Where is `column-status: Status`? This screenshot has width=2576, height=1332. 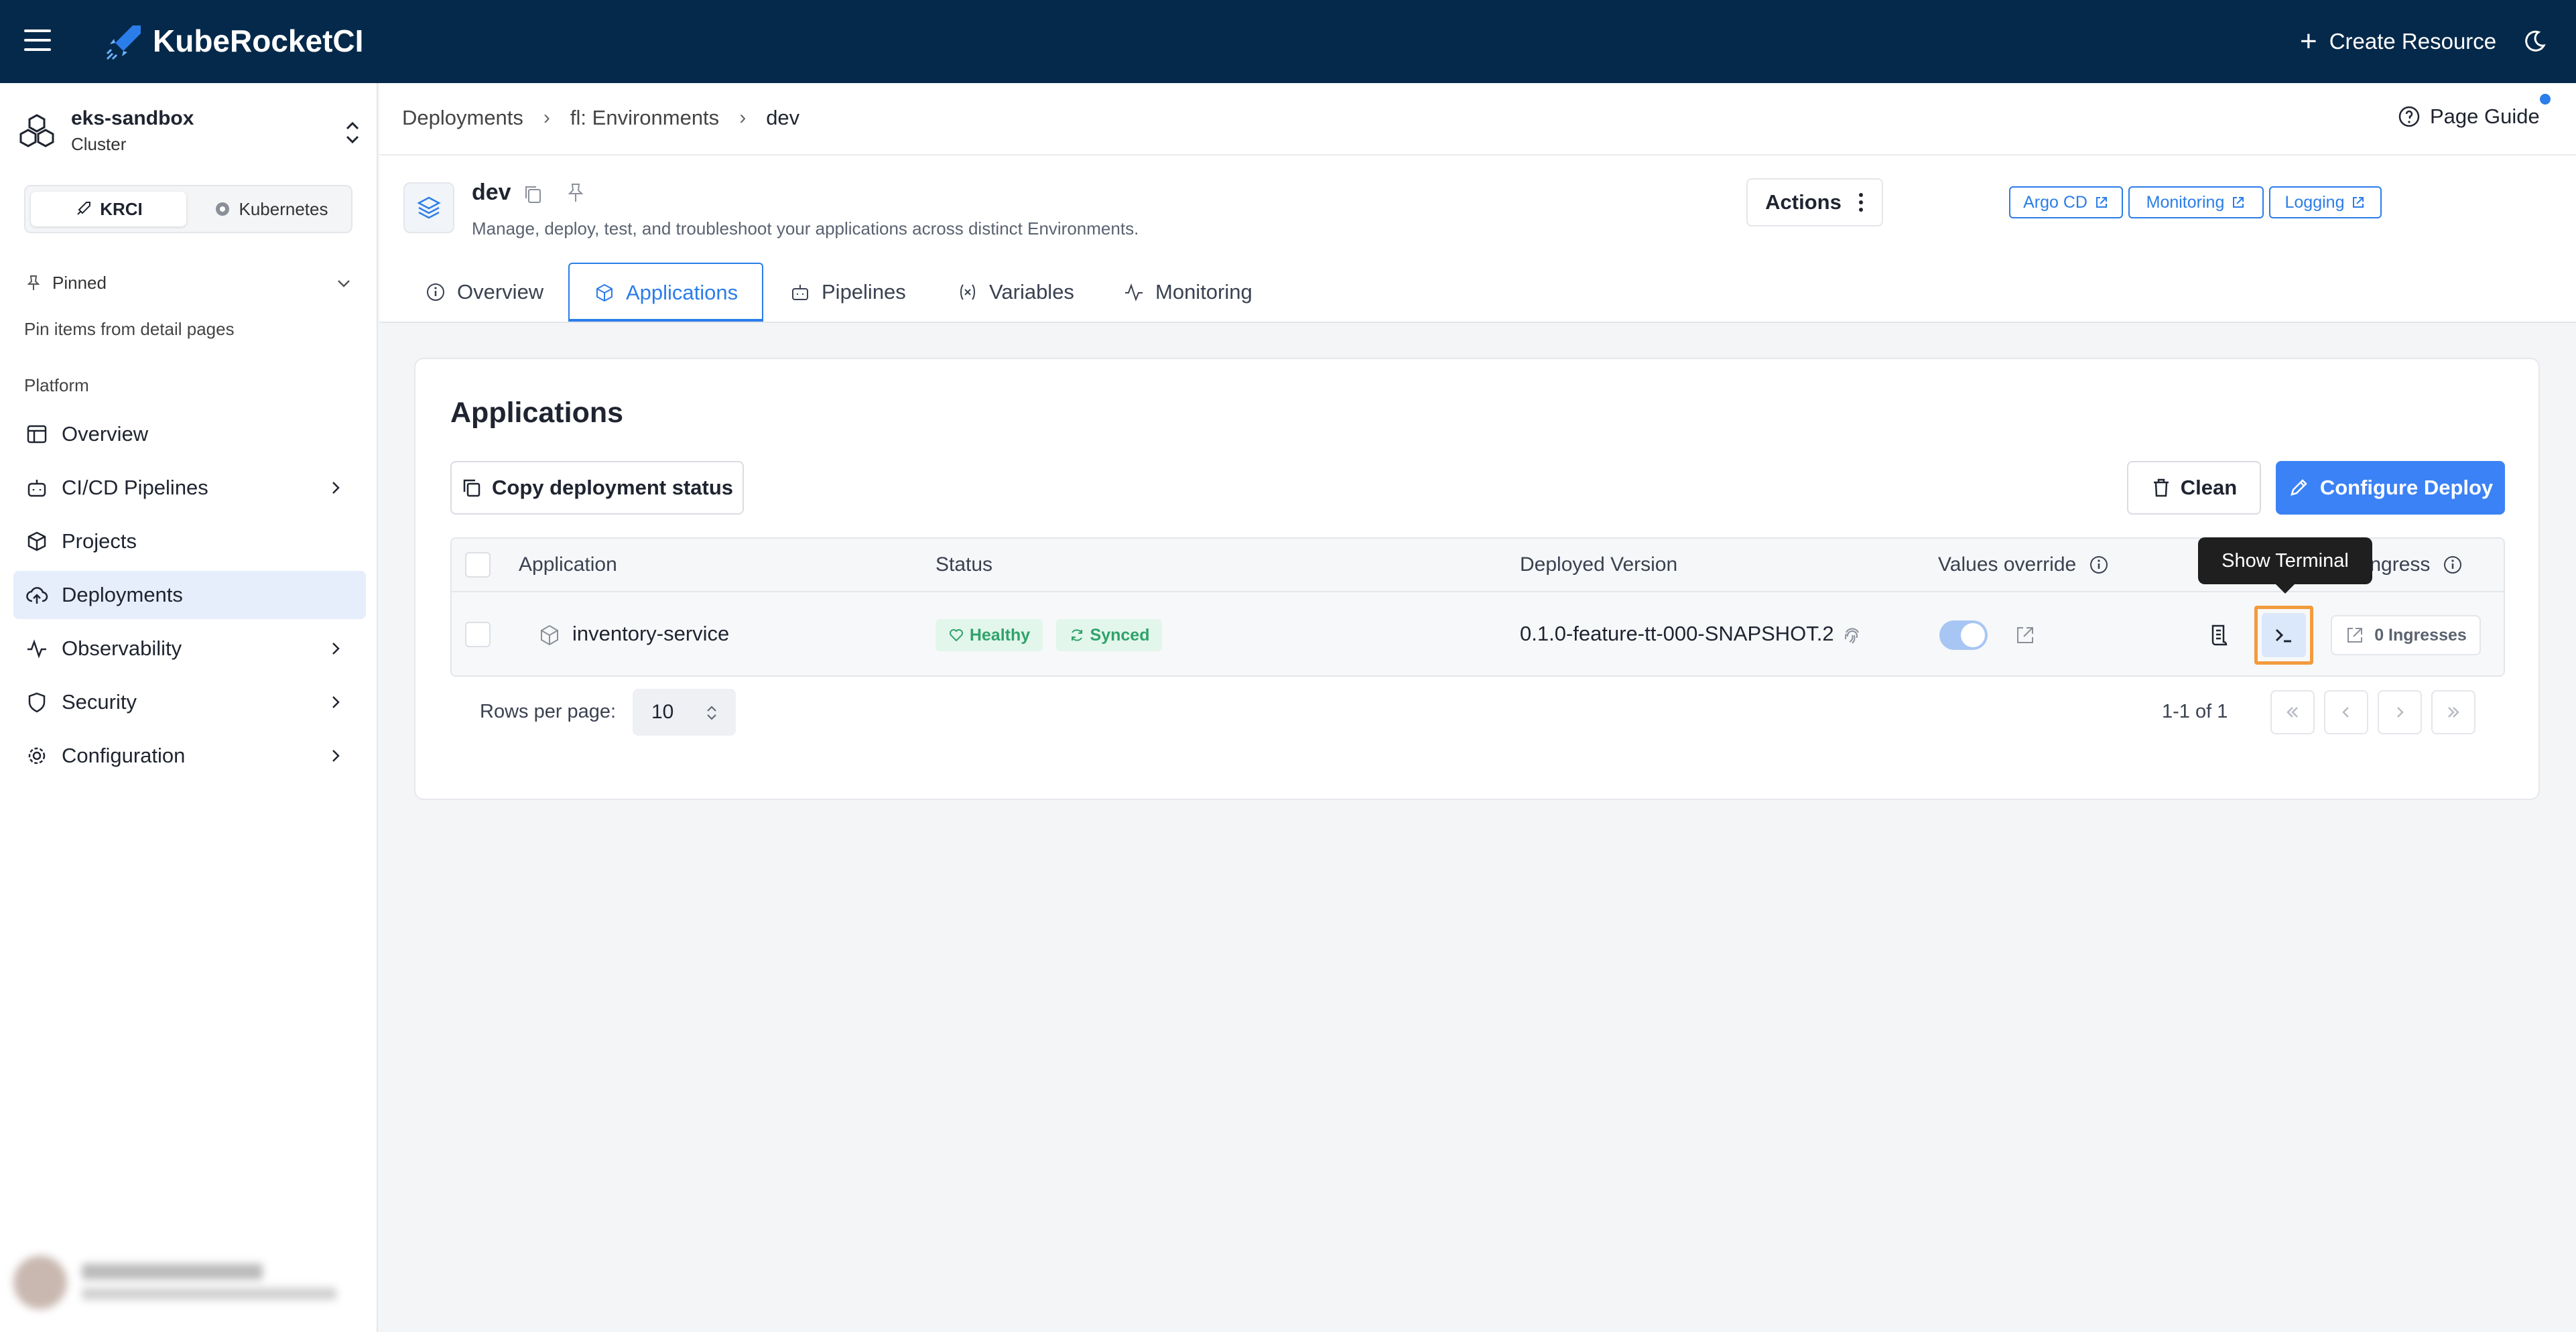 column-status: Status is located at coordinates (964, 564).